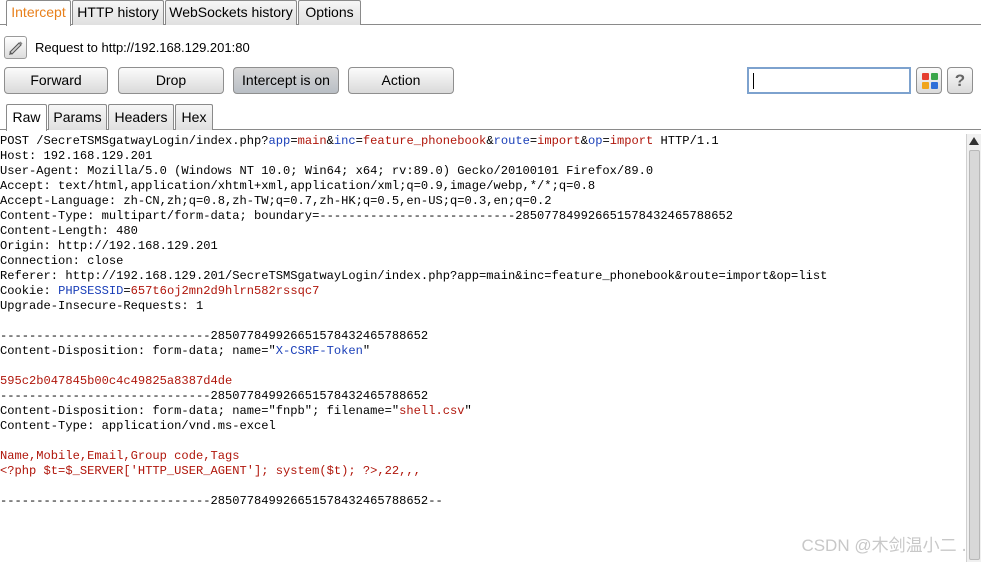 This screenshot has height=562, width=981. Describe the element at coordinates (76, 156) in the screenshot. I see `header-host: Host: 192.168.129.201` at that location.